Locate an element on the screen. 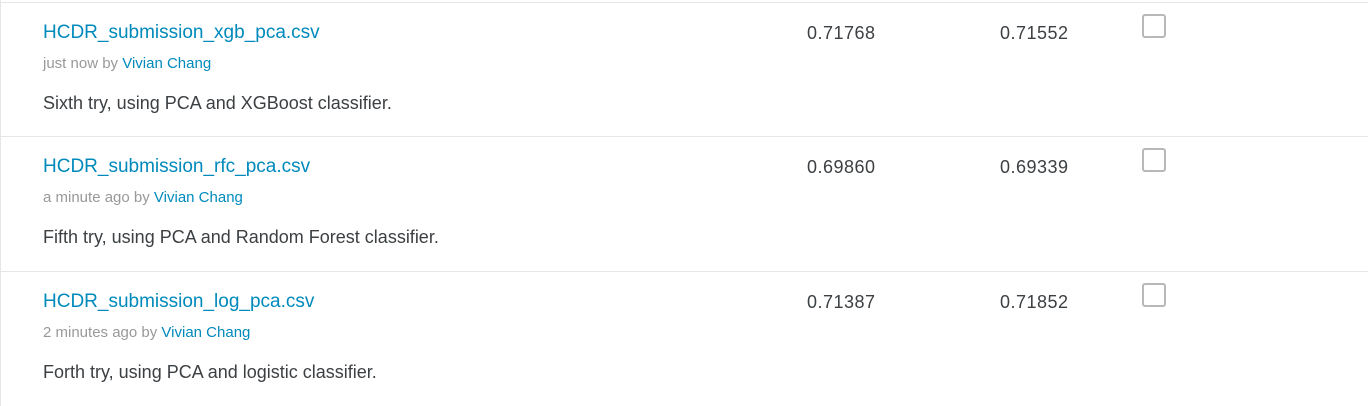 The image size is (1368, 406). submission-meta: just now by Vivian Chang is located at coordinates (127, 63).